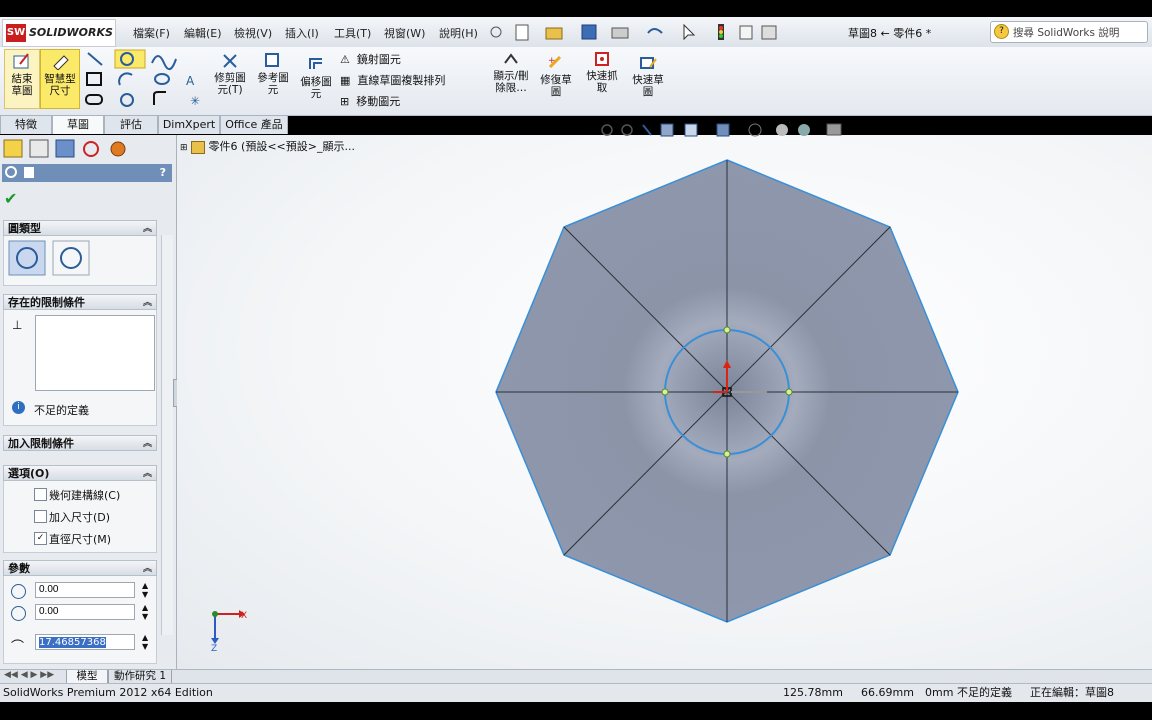 Image resolution: width=1152 pixels, height=720 pixels. I want to click on add-dimensions-checkbox, so click(40, 516).